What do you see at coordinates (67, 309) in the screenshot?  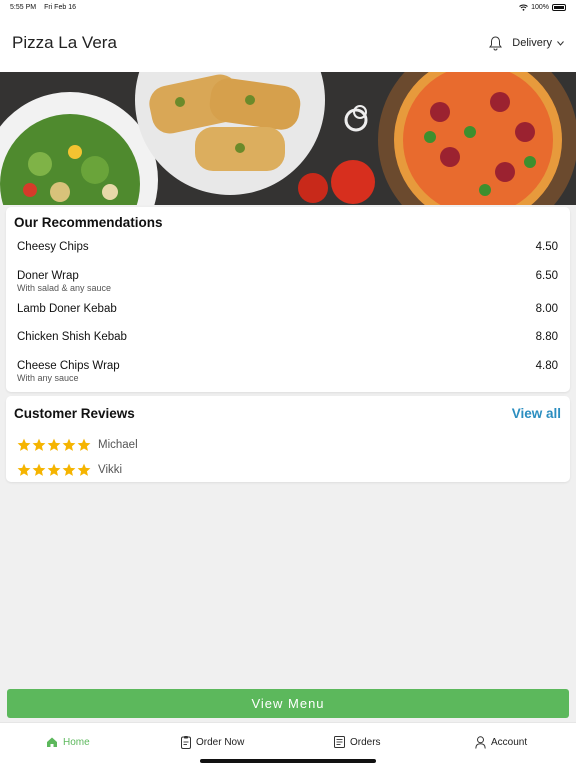 I see `item-name: Lamb Doner Kebab` at bounding box center [67, 309].